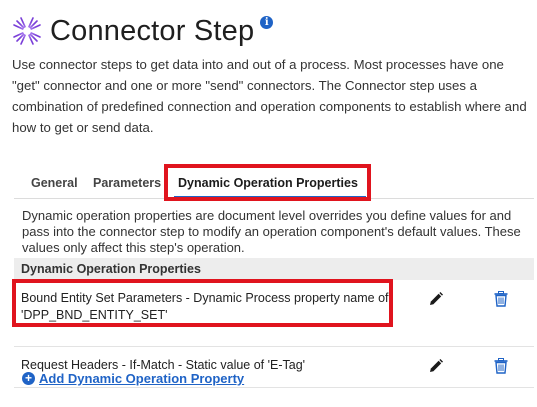 The height and width of the screenshot is (407, 537). I want to click on highlight-box-row, so click(202, 303).